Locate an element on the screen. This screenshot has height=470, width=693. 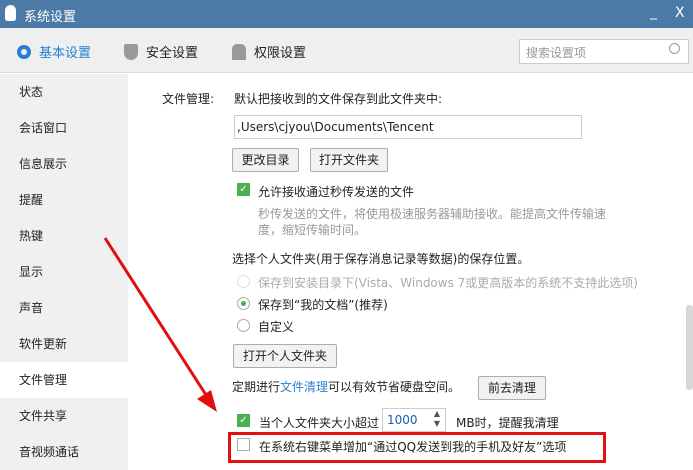
annotation-arrow is located at coordinates (160, 324).